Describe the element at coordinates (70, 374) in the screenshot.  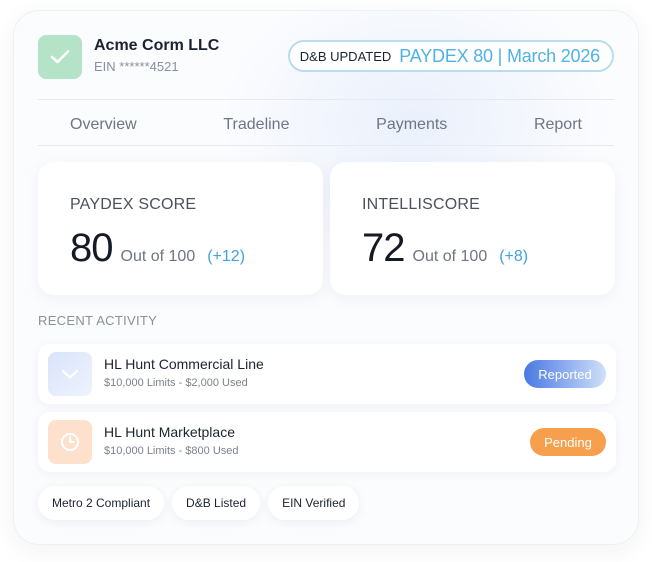
I see `check-icon` at that location.